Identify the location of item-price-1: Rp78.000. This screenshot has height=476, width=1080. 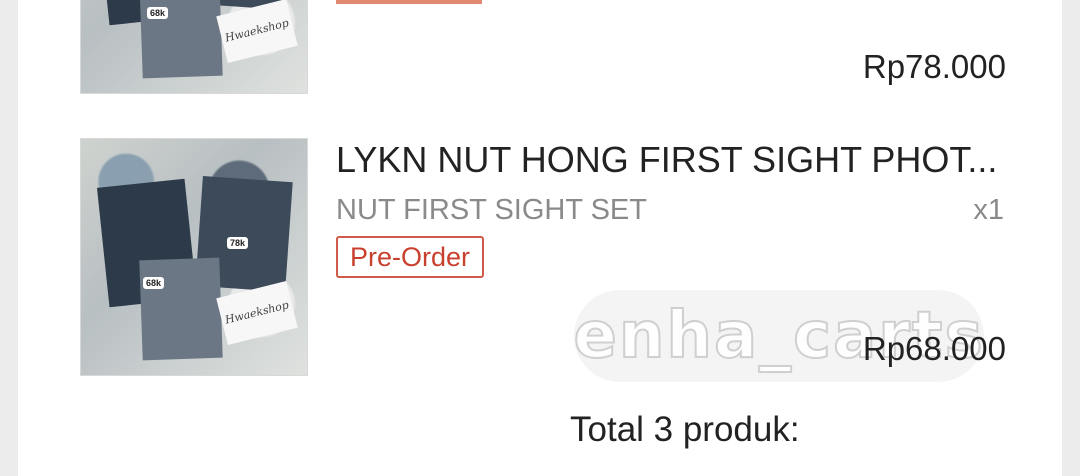
(934, 66).